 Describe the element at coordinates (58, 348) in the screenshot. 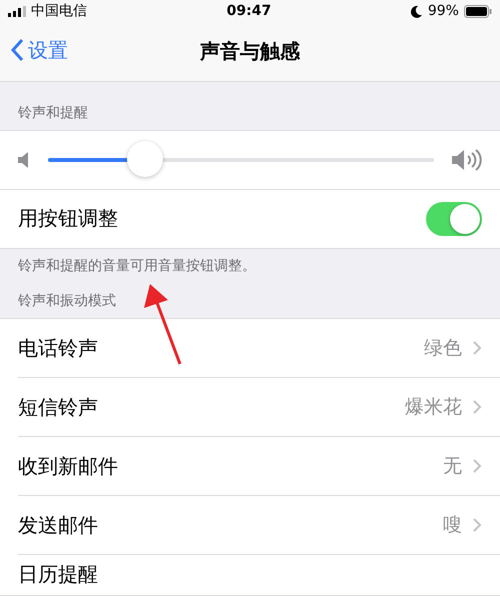

I see `setting-label: 电话铃声` at that location.